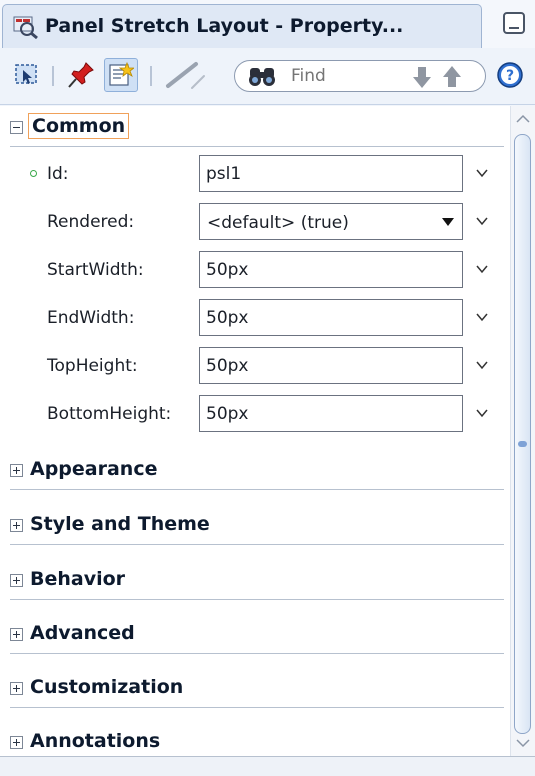 This screenshot has height=776, width=535. I want to click on section-annotations: Annotations, so click(257, 738).